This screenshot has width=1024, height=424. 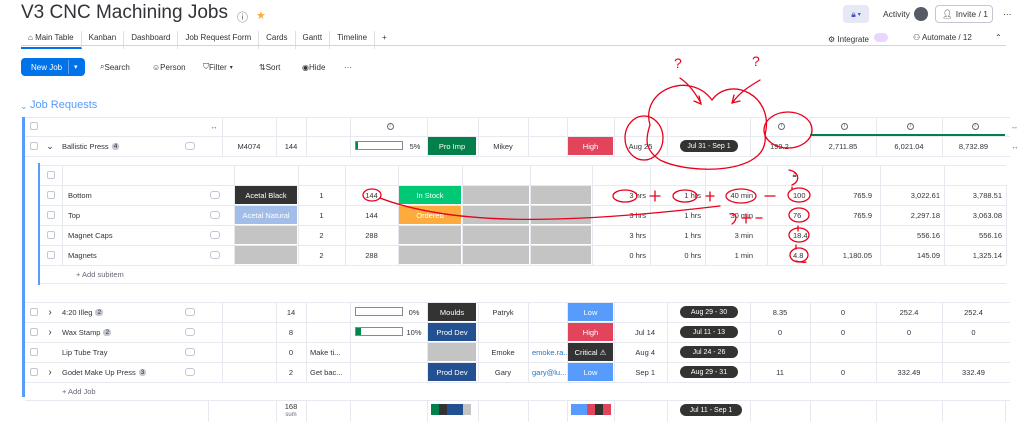 What do you see at coordinates (640, 312) in the screenshot?
I see `due-date` at bounding box center [640, 312].